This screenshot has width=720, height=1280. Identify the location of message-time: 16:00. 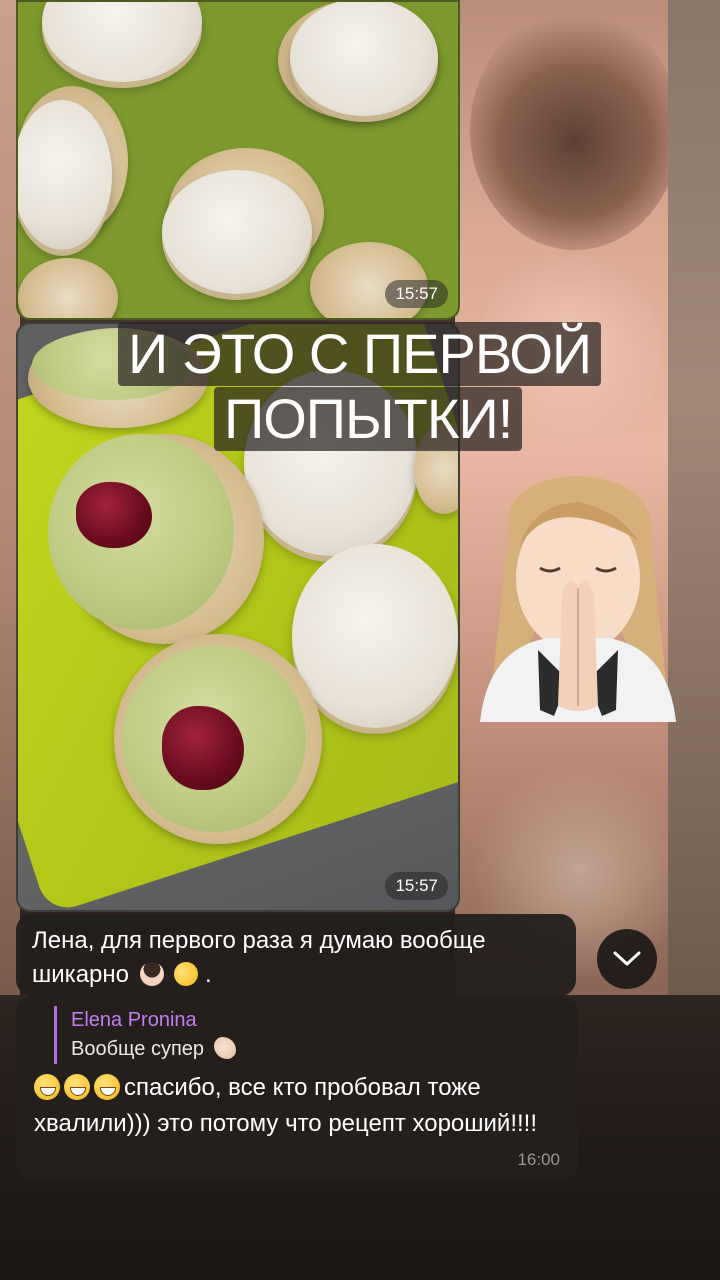
(538, 1159).